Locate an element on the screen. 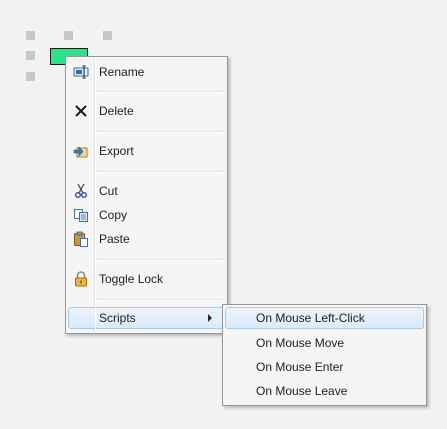 The height and width of the screenshot is (429, 447). paste-icon is located at coordinates (81, 239).